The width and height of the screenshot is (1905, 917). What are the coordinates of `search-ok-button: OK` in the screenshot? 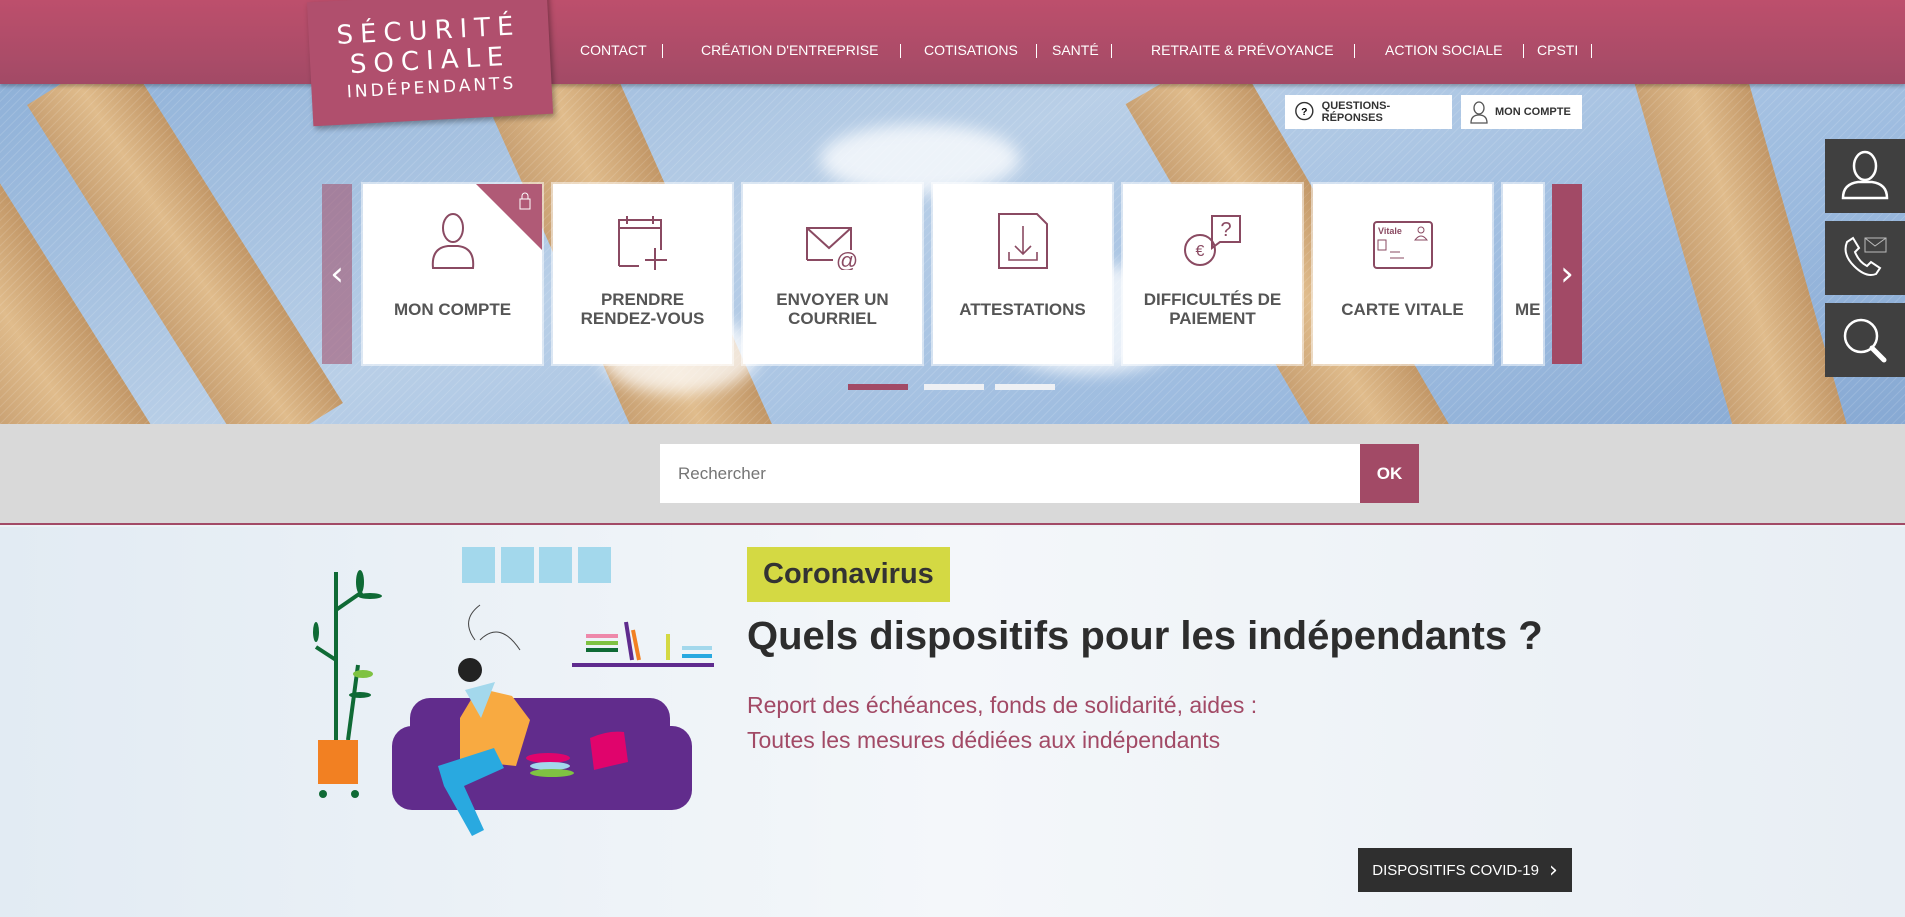 It's located at (1389, 473).